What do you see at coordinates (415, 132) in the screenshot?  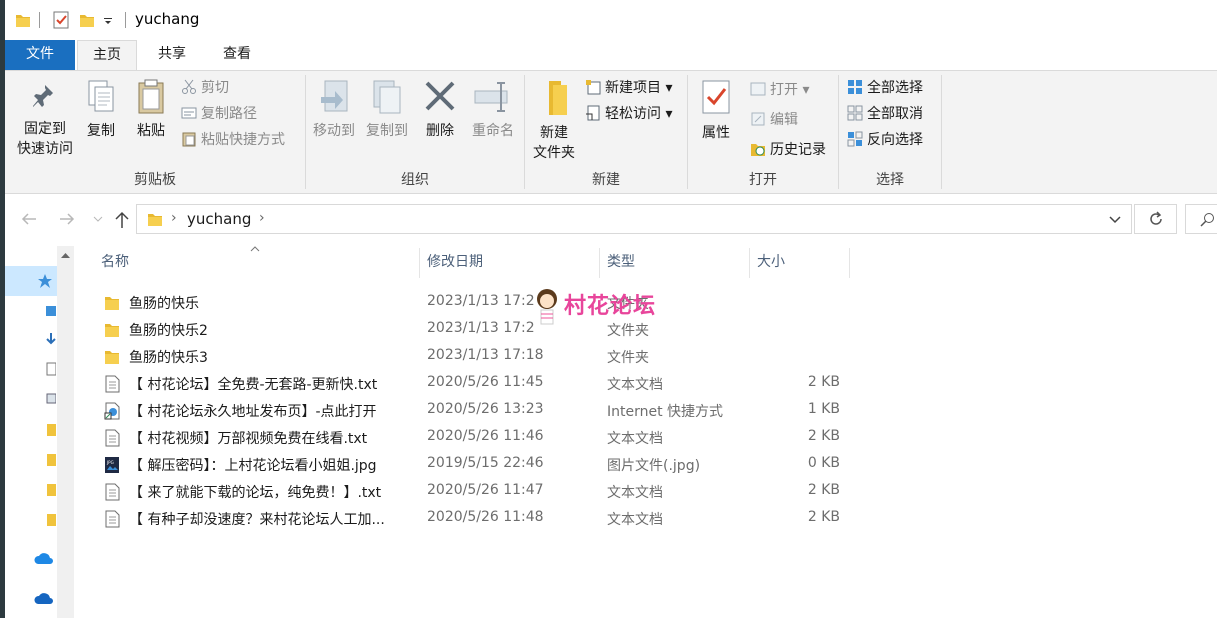 I see `organize-group: 移动到 复制到 删除 重命名 组织` at bounding box center [415, 132].